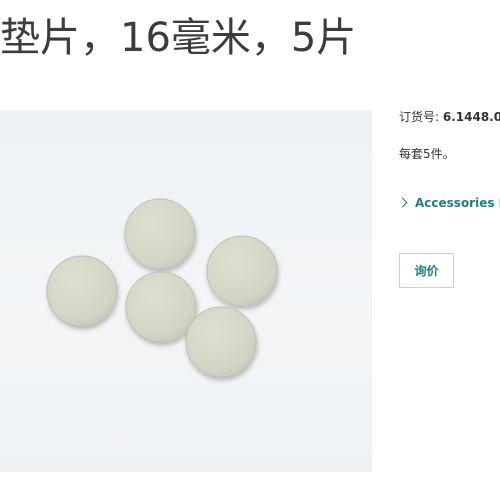  I want to click on request-quote-button: 询价, so click(426, 270).